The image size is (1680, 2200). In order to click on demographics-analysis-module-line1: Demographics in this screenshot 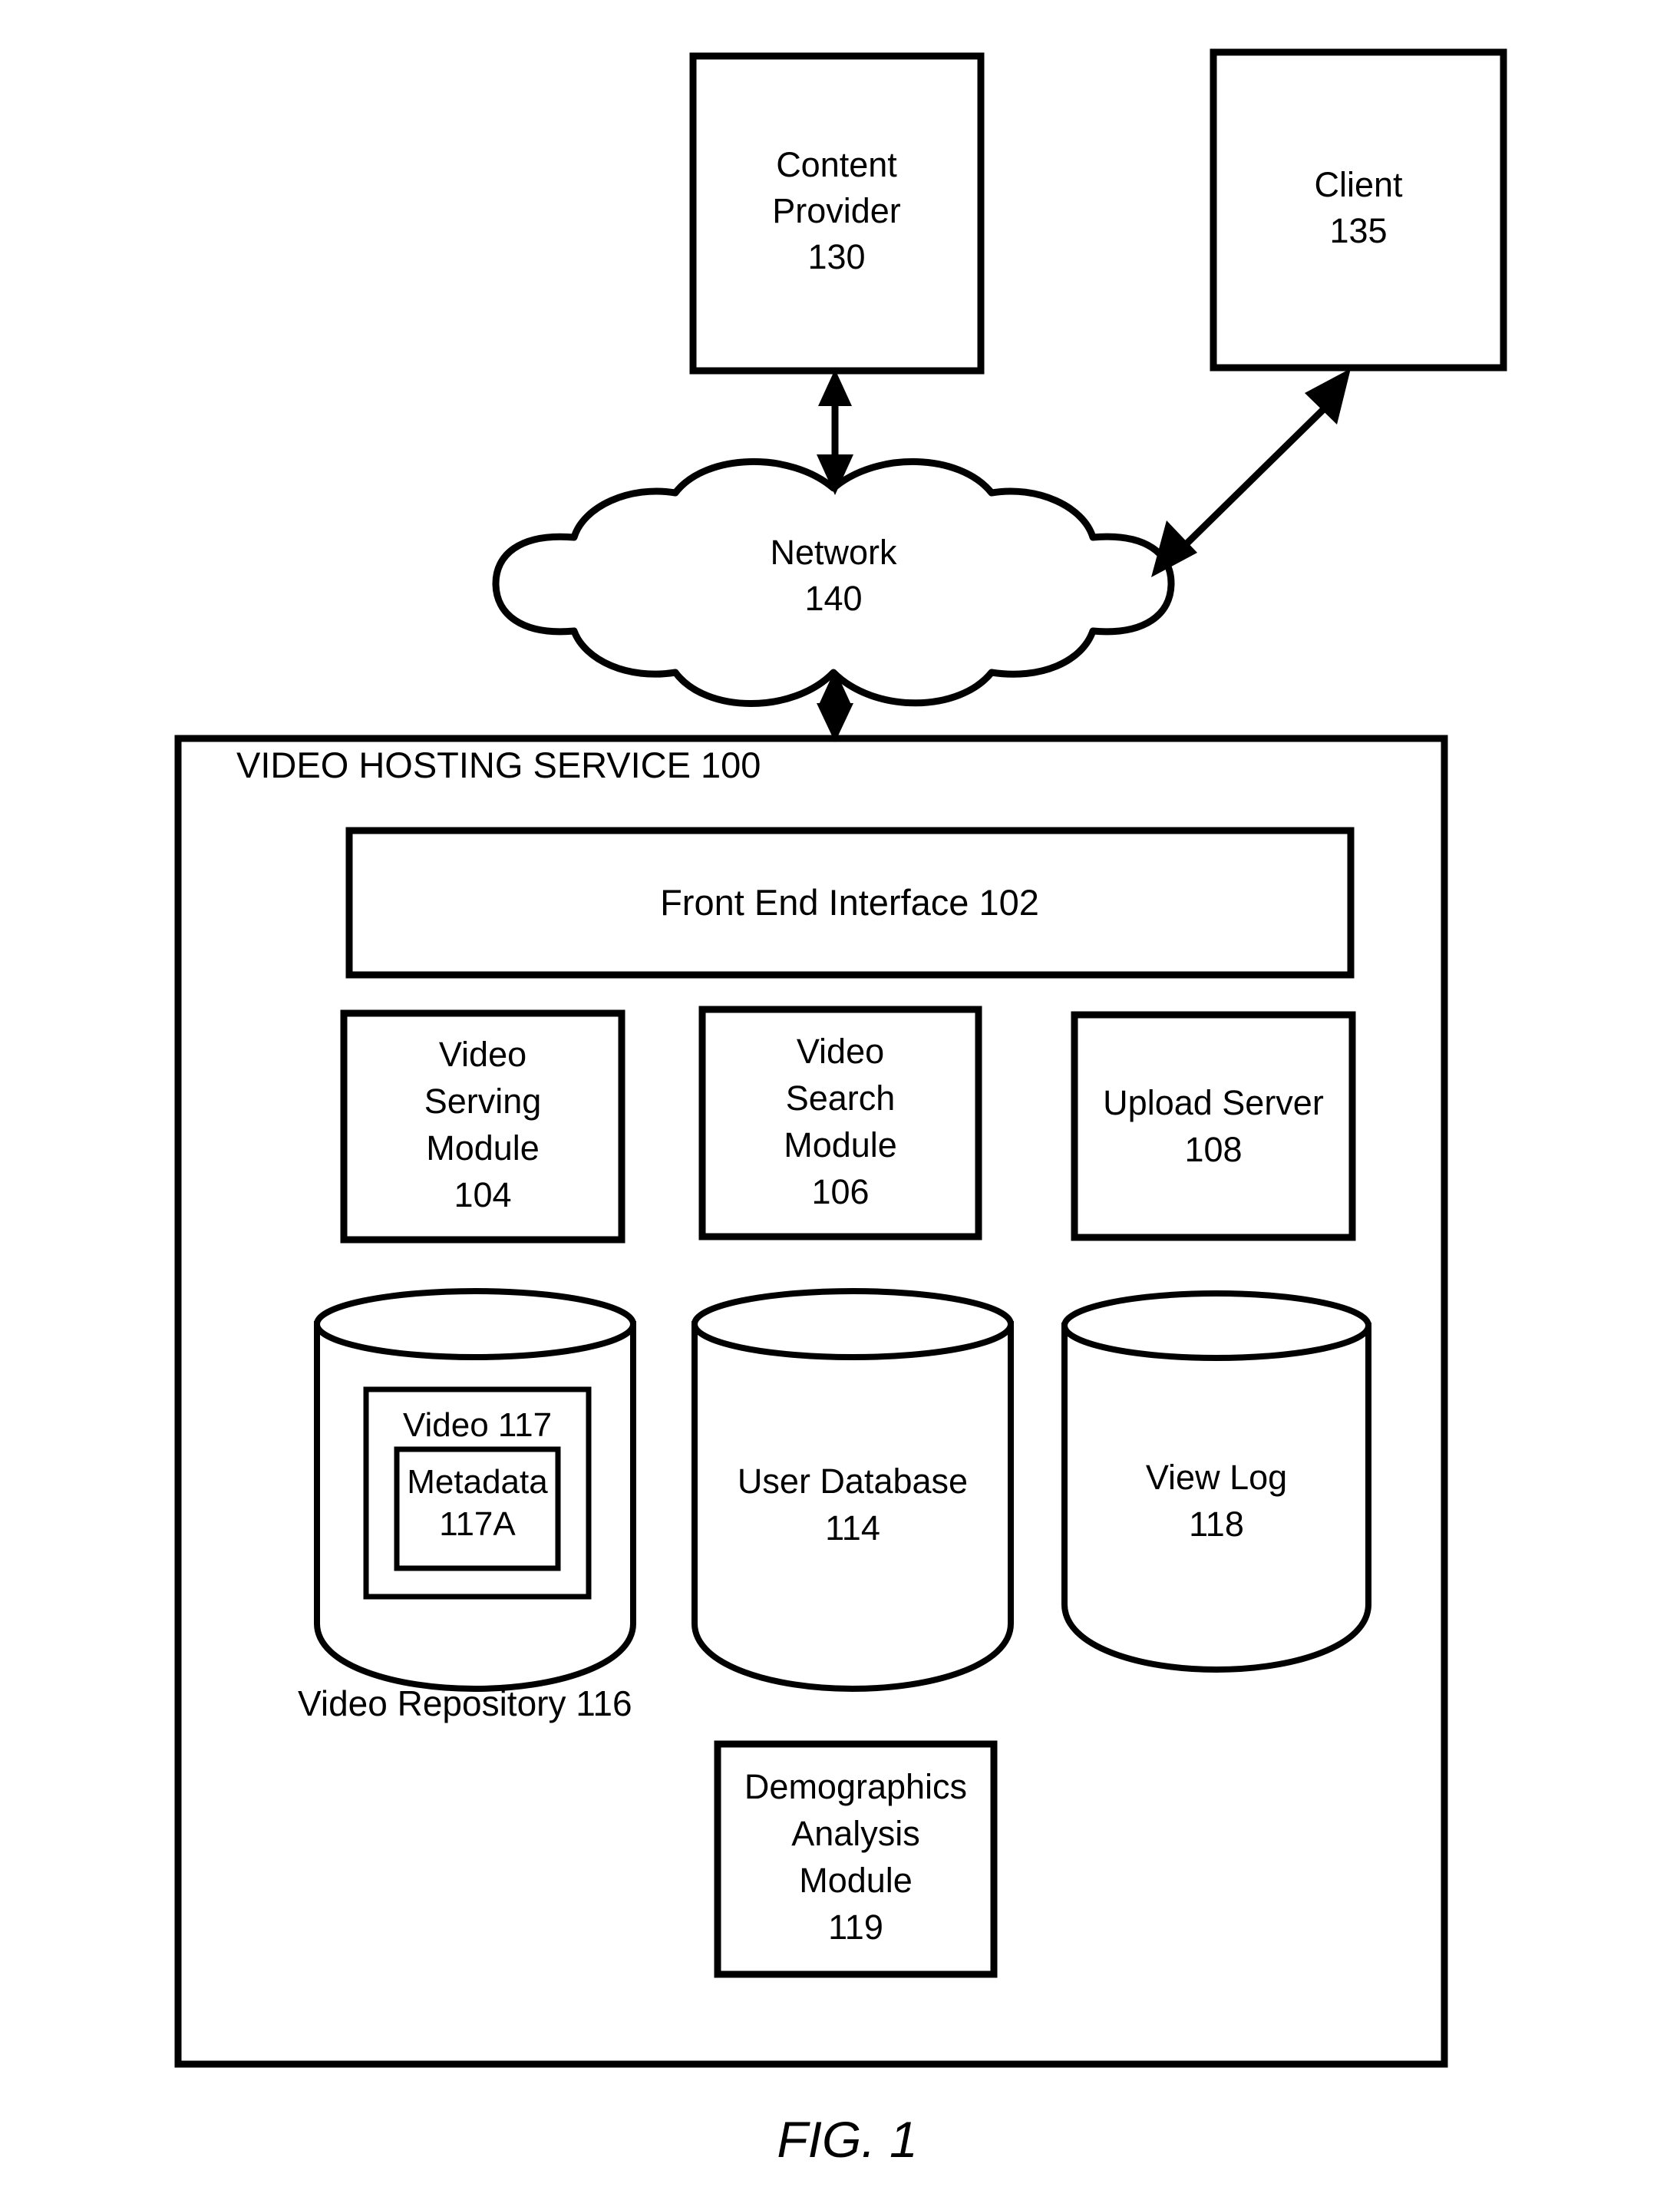, I will do `click(855, 1786)`.